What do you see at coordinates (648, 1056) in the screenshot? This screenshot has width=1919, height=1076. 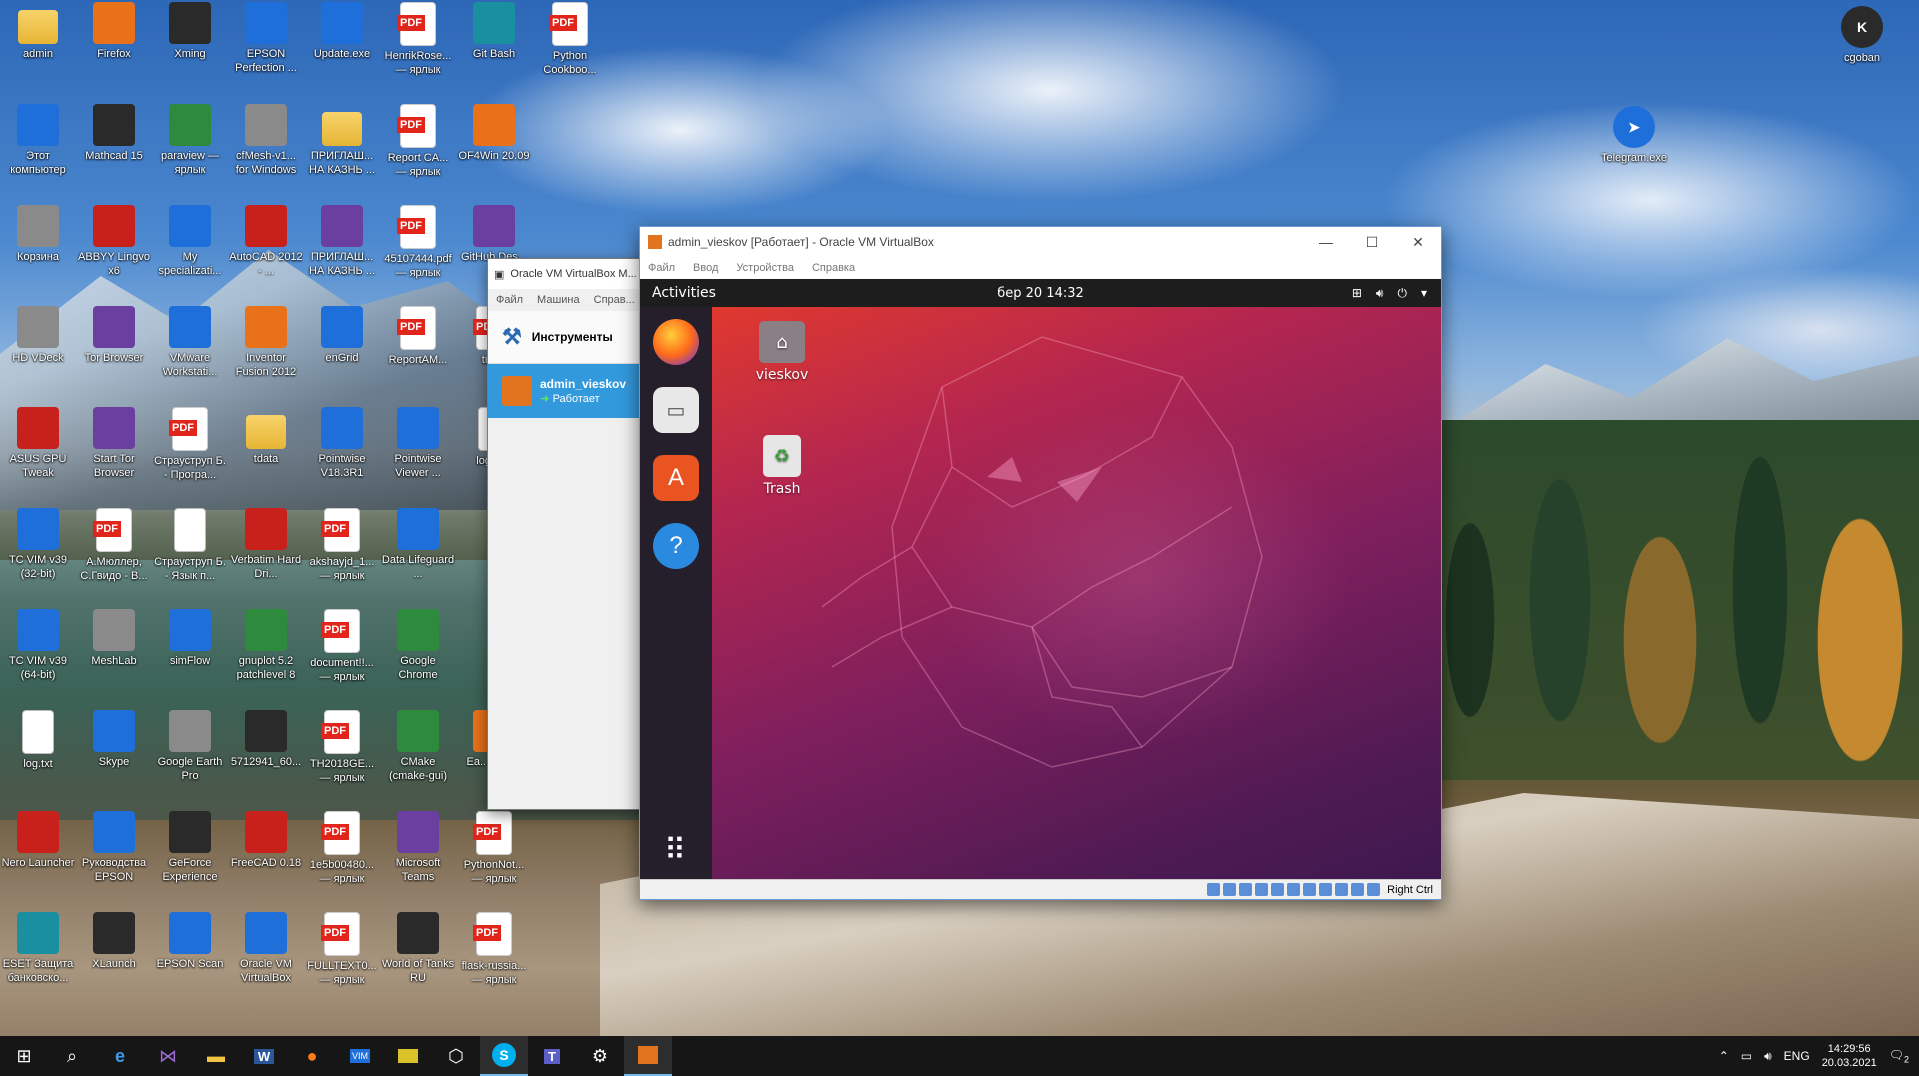 I see `taskbar-vm-window` at bounding box center [648, 1056].